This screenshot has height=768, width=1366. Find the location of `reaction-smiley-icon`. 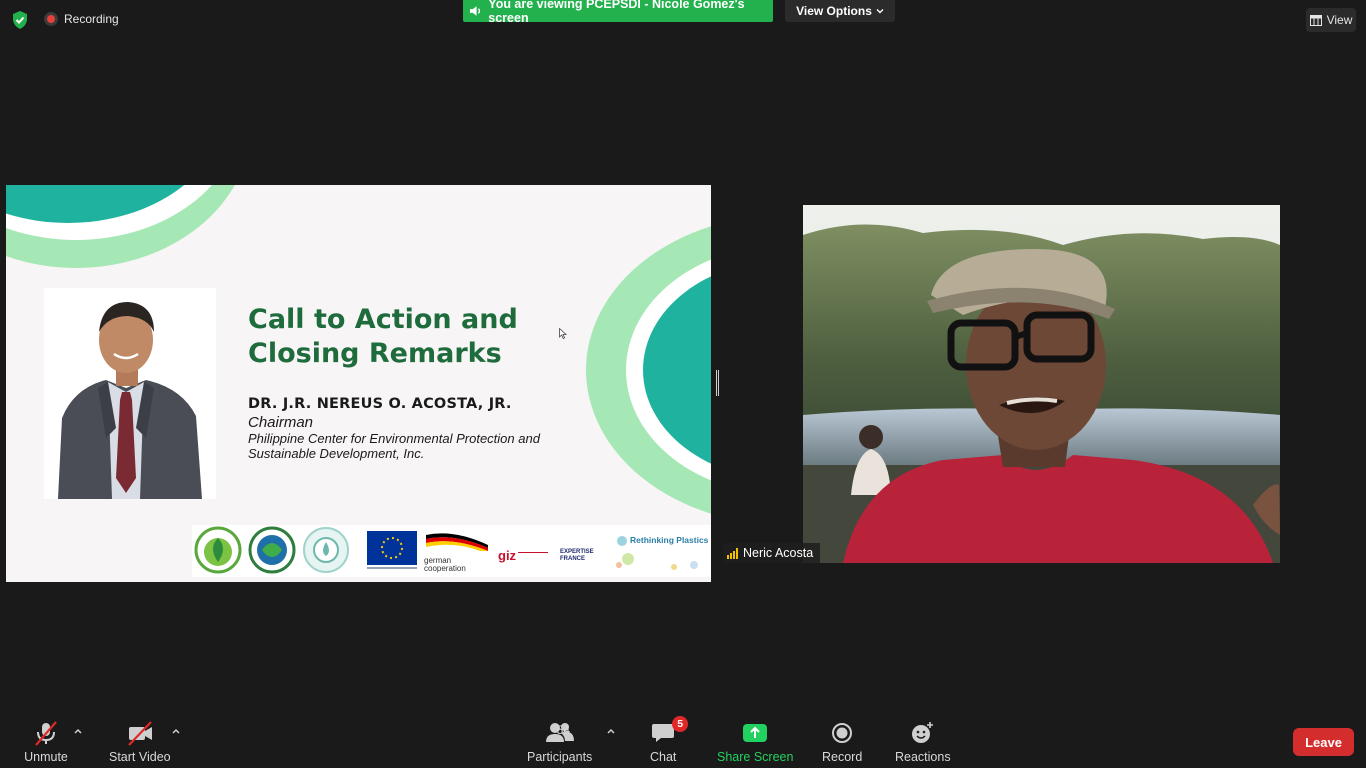

reaction-smiley-icon is located at coordinates (922, 732).